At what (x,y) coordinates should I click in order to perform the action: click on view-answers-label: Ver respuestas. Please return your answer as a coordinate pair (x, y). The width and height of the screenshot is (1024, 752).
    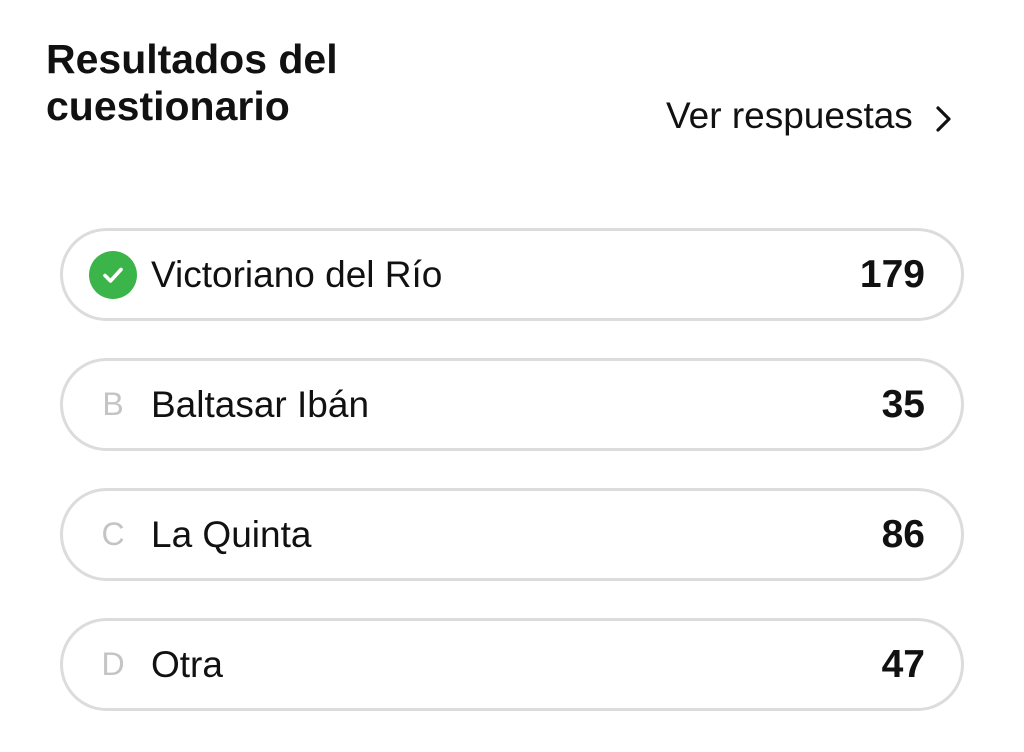
    Looking at the image, I should click on (789, 115).